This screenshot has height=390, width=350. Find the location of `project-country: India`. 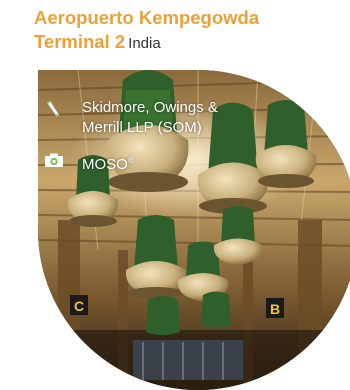

project-country: India is located at coordinates (144, 43).